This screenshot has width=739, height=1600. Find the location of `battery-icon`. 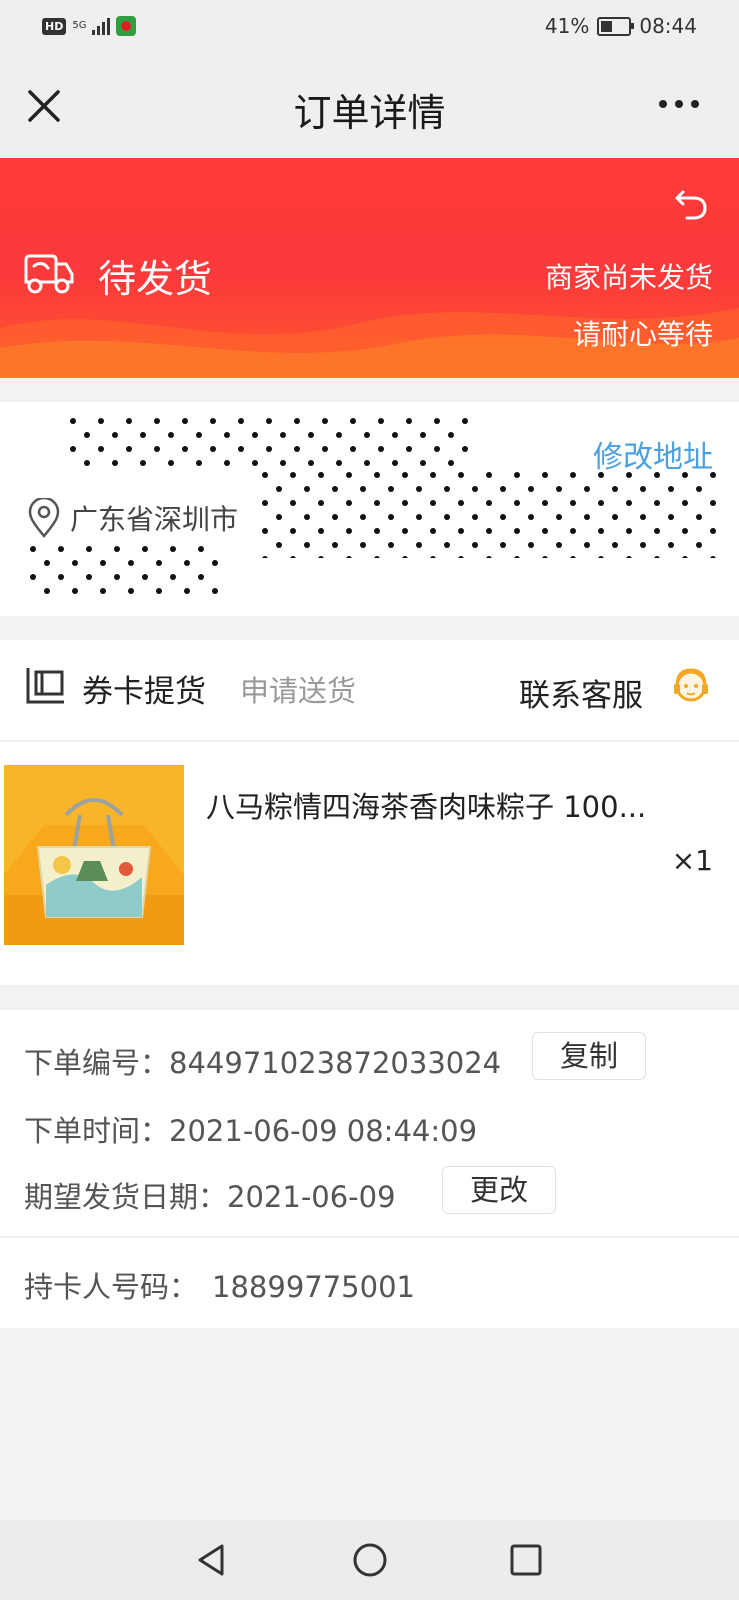

battery-icon is located at coordinates (616, 26).